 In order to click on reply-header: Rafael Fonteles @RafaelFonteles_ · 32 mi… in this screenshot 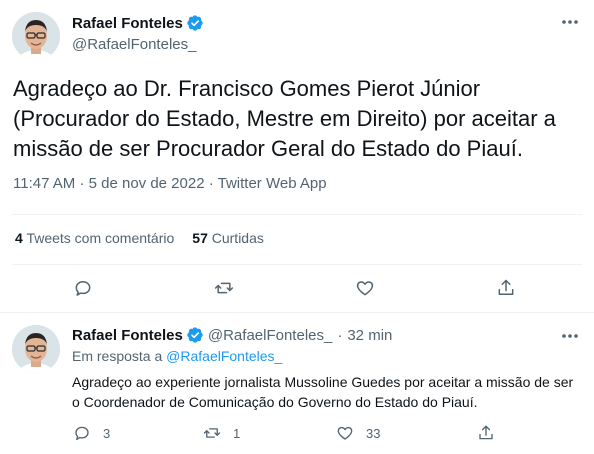, I will do `click(232, 335)`.